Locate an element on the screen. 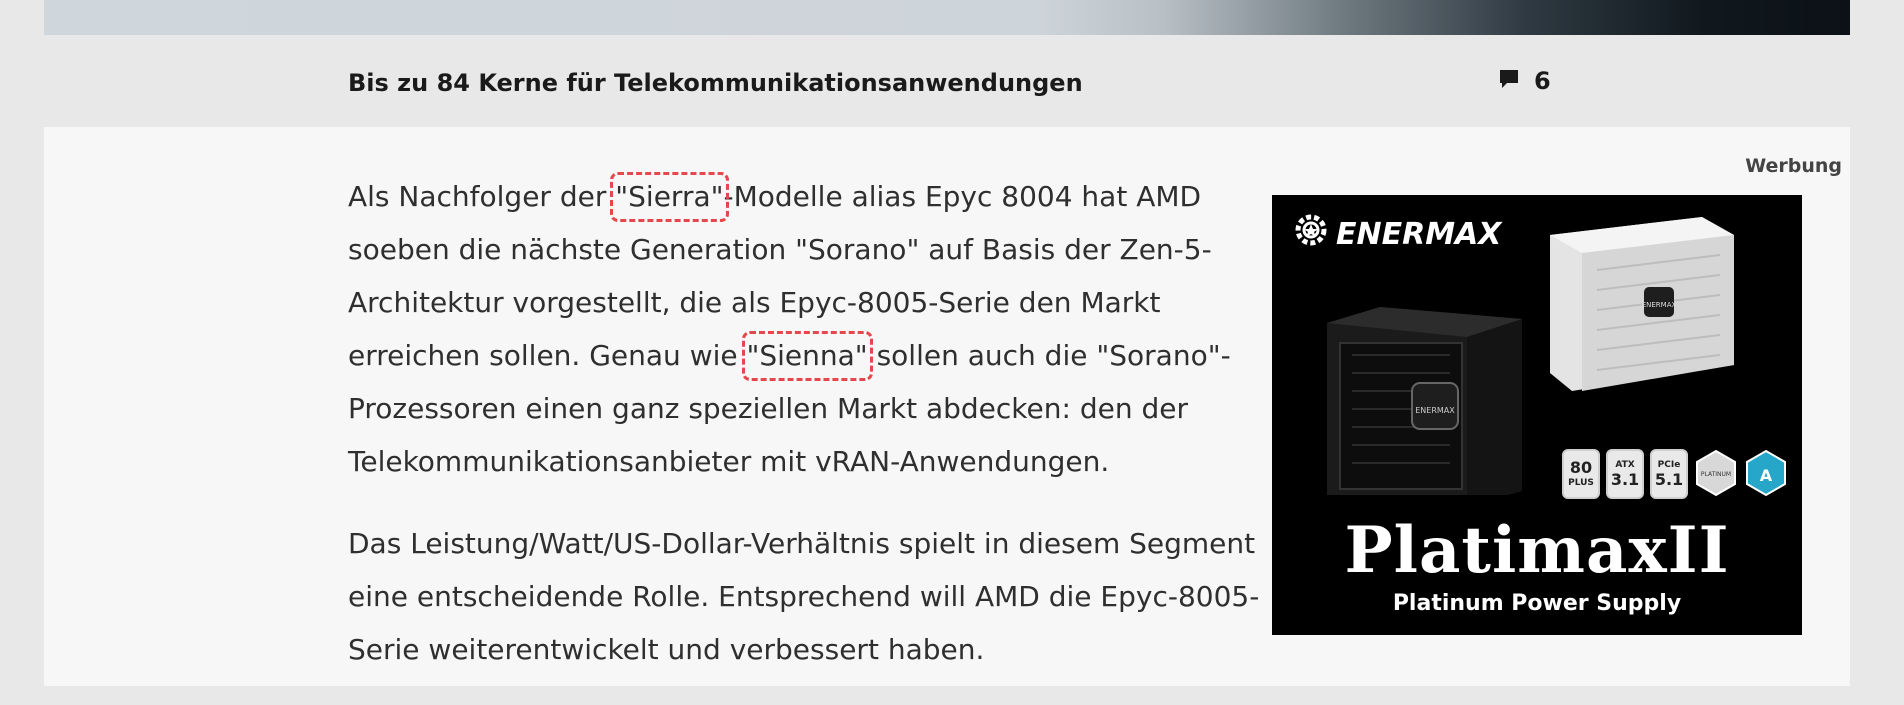  ad-certification-badges: 80 PLUS ATX 3.1 PCIe 5.1 PLATINUM A is located at coordinates (1675, 474).